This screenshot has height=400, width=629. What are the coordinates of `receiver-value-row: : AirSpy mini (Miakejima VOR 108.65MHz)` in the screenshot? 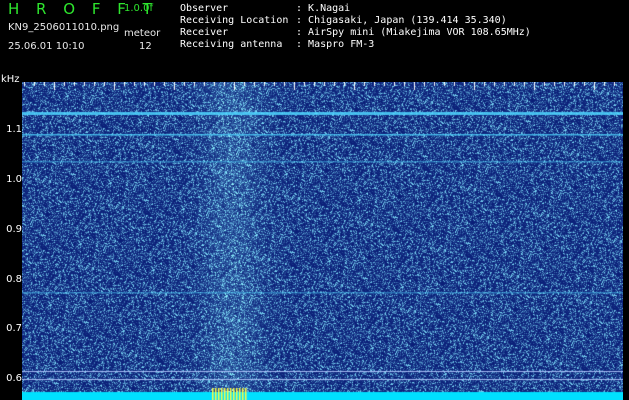 It's located at (413, 32).